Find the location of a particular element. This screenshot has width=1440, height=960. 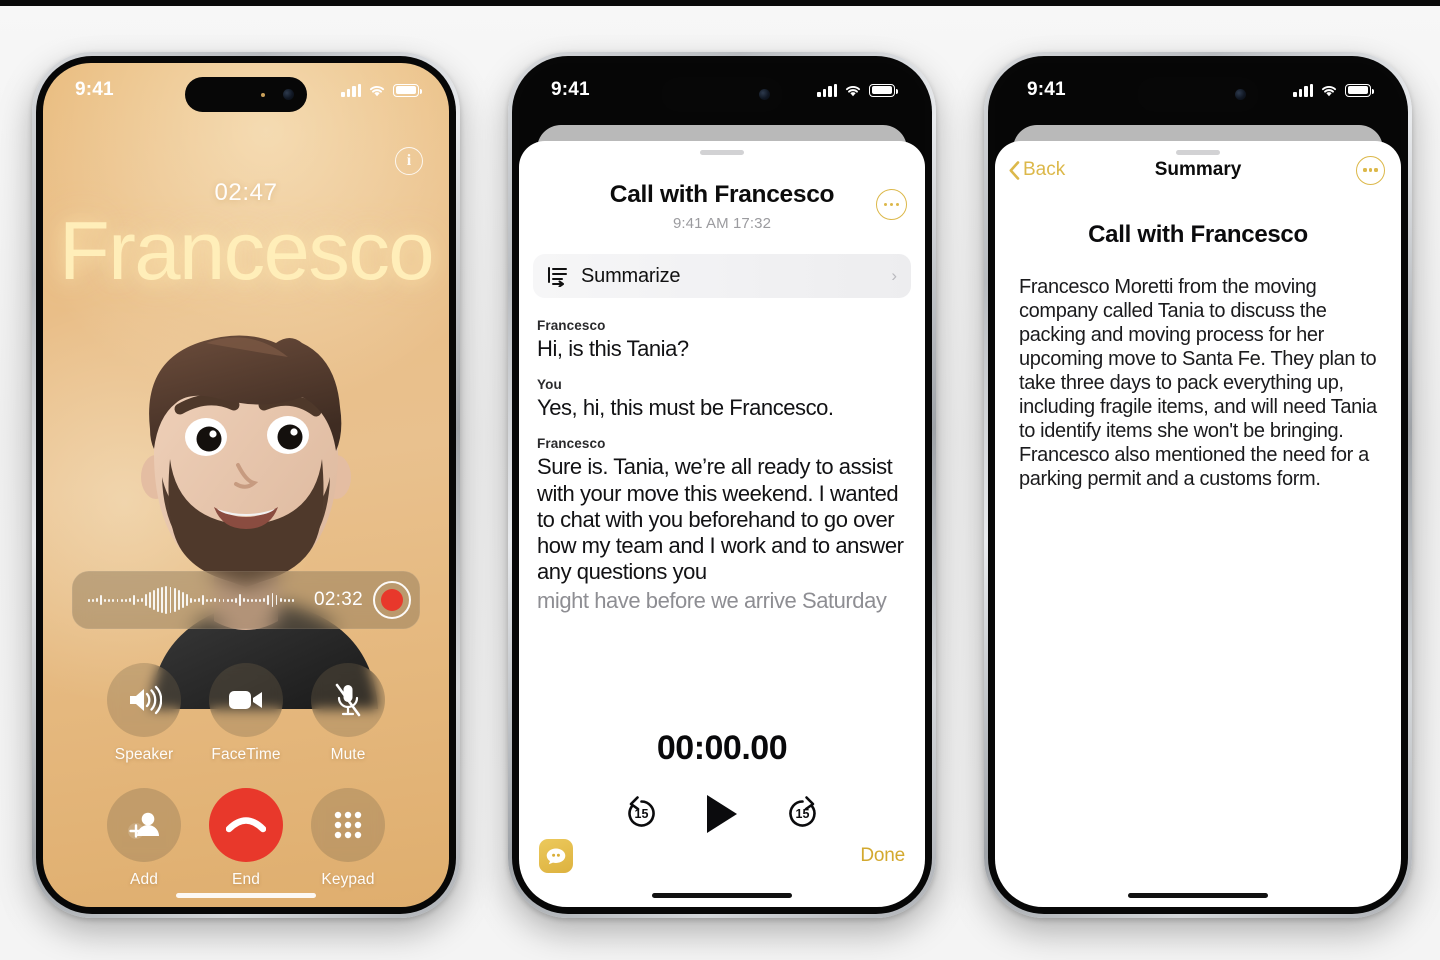

summarize-icon is located at coordinates (557, 277).